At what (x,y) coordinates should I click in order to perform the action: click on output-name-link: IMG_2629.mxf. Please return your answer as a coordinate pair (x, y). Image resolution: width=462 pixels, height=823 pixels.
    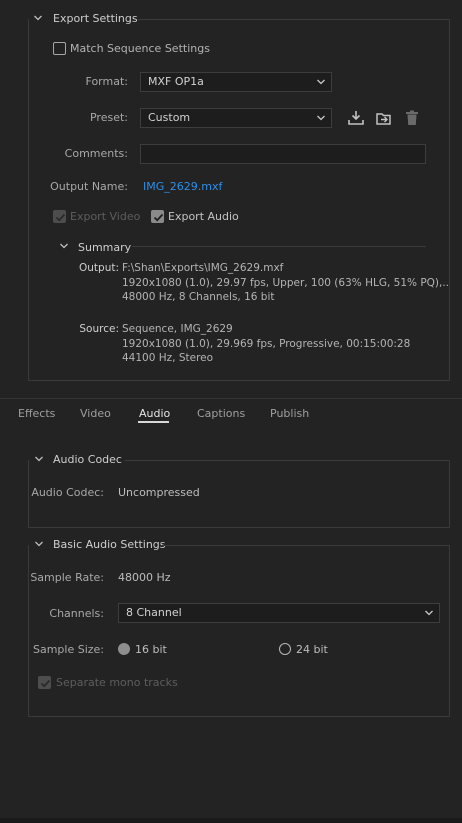
    Looking at the image, I should click on (182, 186).